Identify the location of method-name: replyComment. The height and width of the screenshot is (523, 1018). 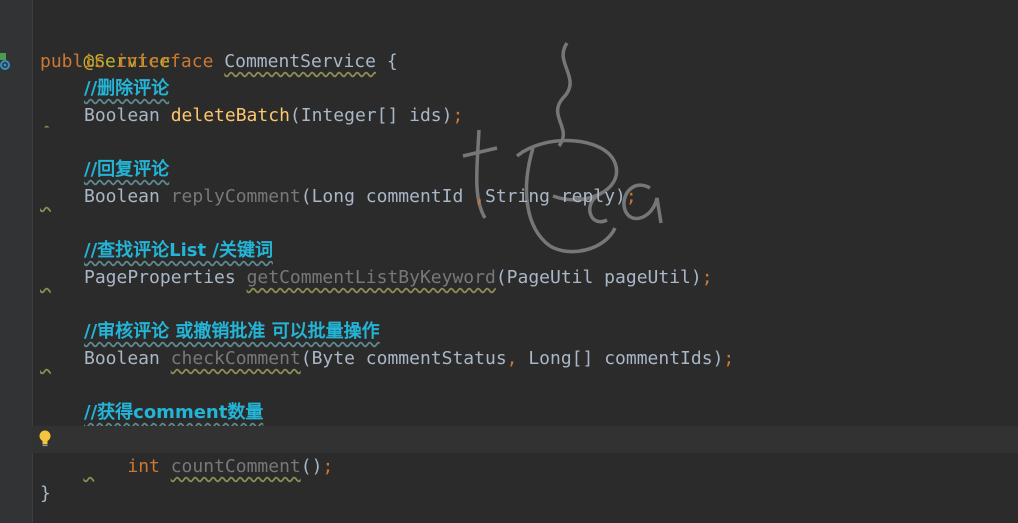
(235, 196).